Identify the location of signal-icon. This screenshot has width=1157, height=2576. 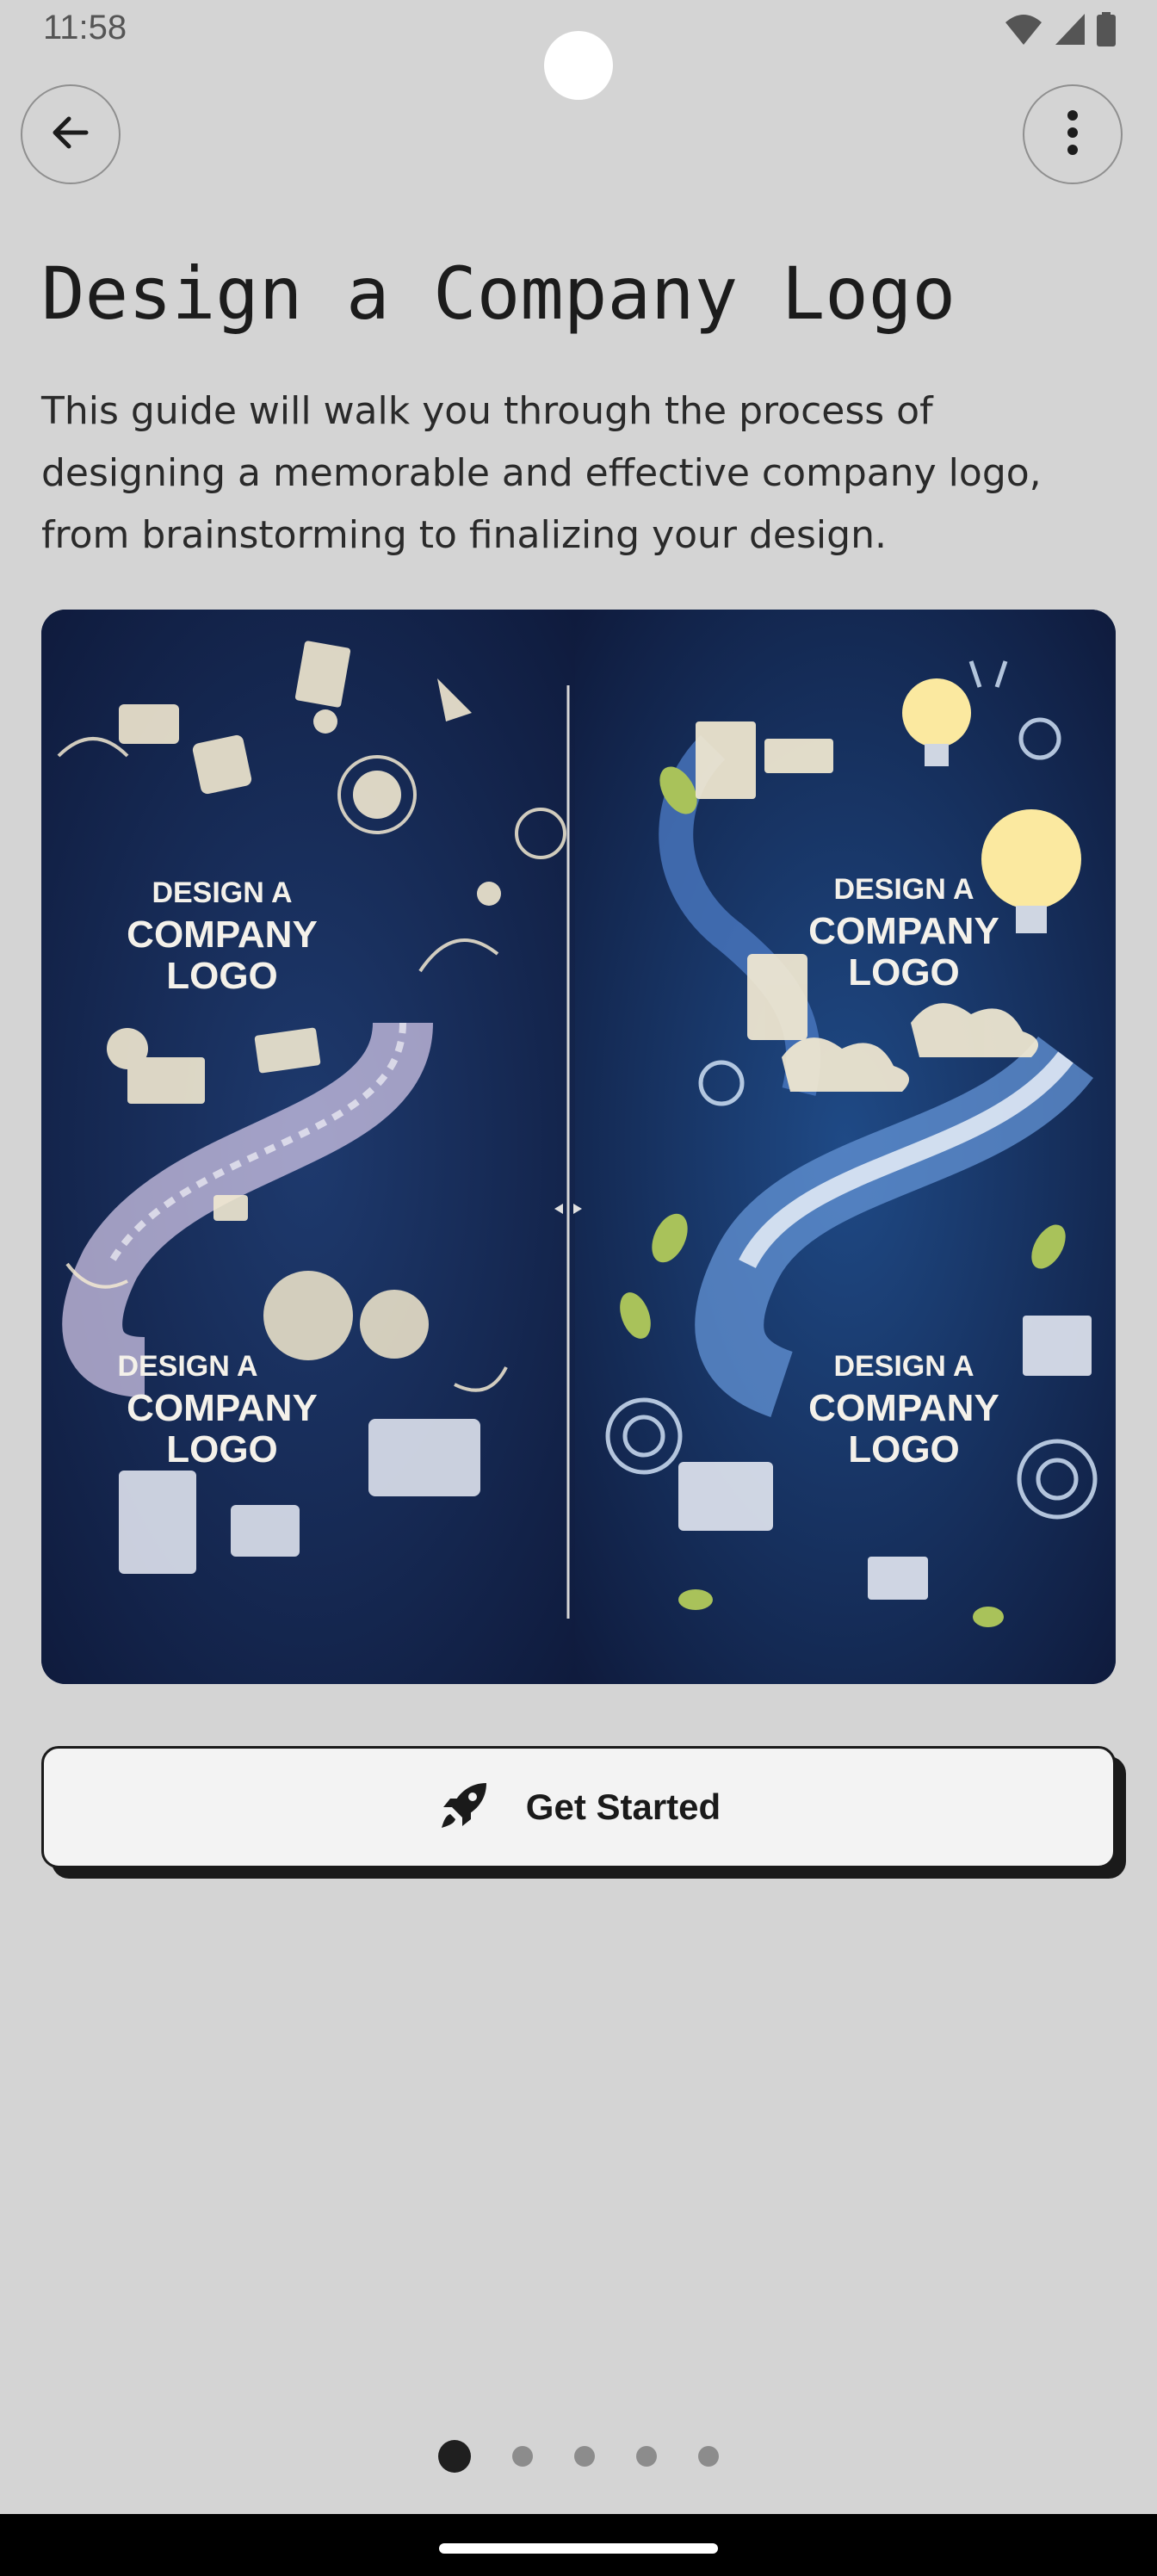
(1070, 31).